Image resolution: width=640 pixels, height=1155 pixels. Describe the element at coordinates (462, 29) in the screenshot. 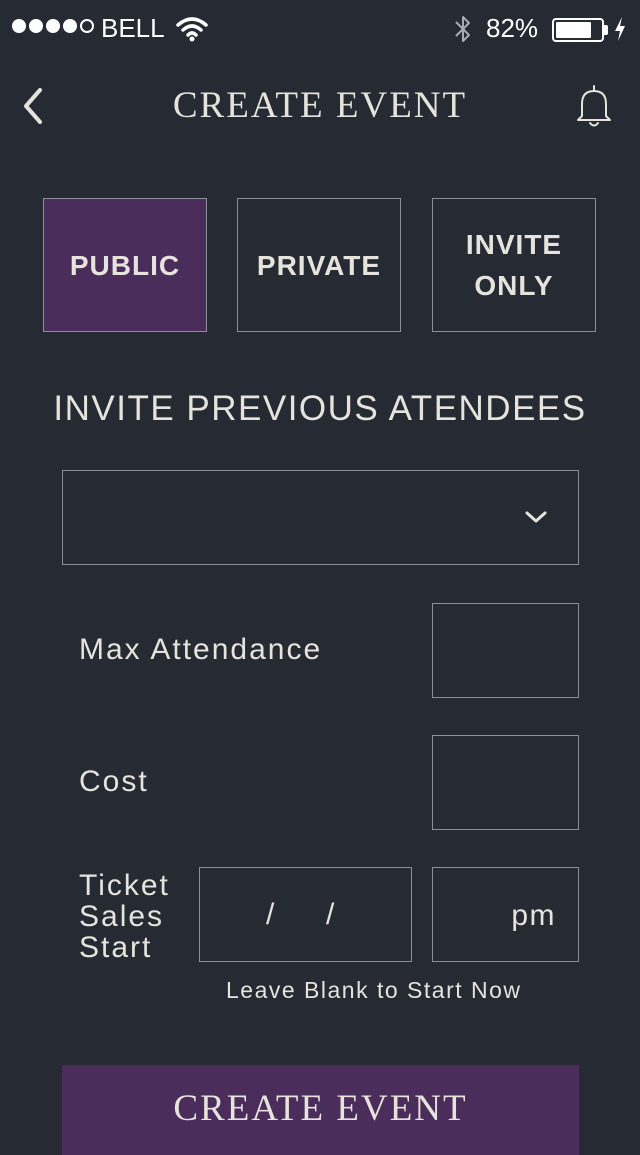

I see `bluetooth-icon` at that location.